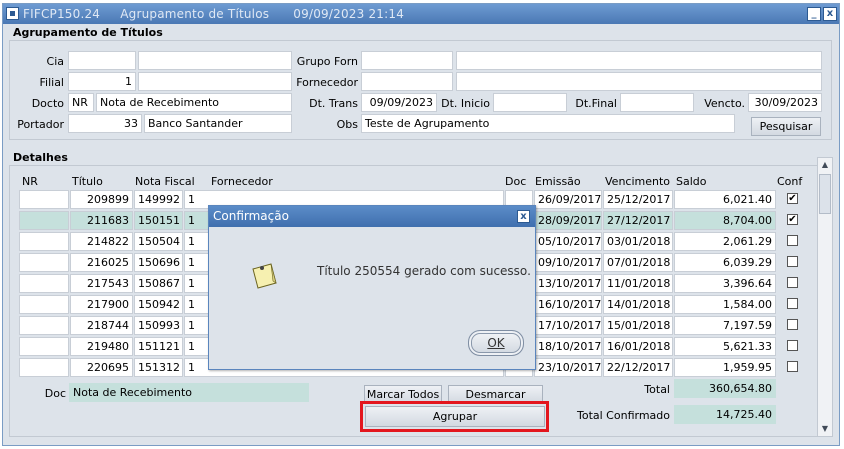  I want to click on dialog-close-icon: x, so click(523, 216).